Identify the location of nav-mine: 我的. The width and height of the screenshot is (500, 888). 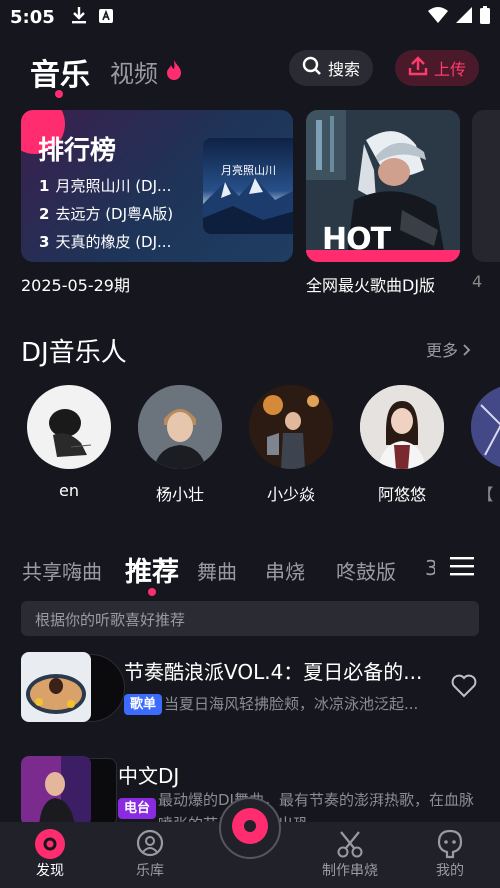
(450, 854).